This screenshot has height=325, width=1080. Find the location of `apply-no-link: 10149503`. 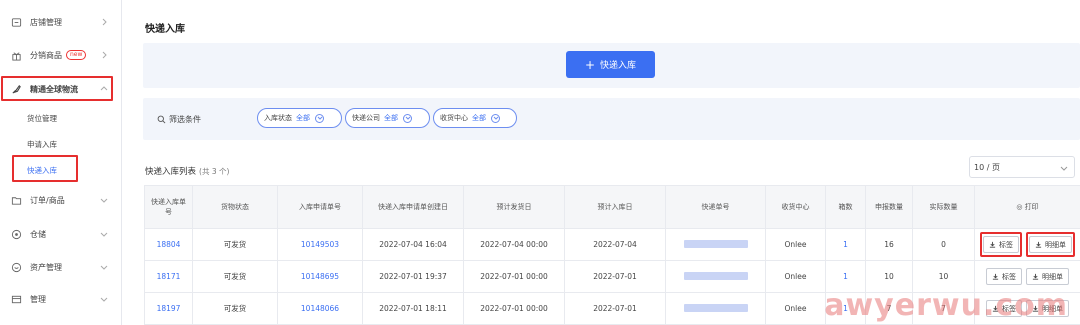

apply-no-link: 10149503 is located at coordinates (320, 244).